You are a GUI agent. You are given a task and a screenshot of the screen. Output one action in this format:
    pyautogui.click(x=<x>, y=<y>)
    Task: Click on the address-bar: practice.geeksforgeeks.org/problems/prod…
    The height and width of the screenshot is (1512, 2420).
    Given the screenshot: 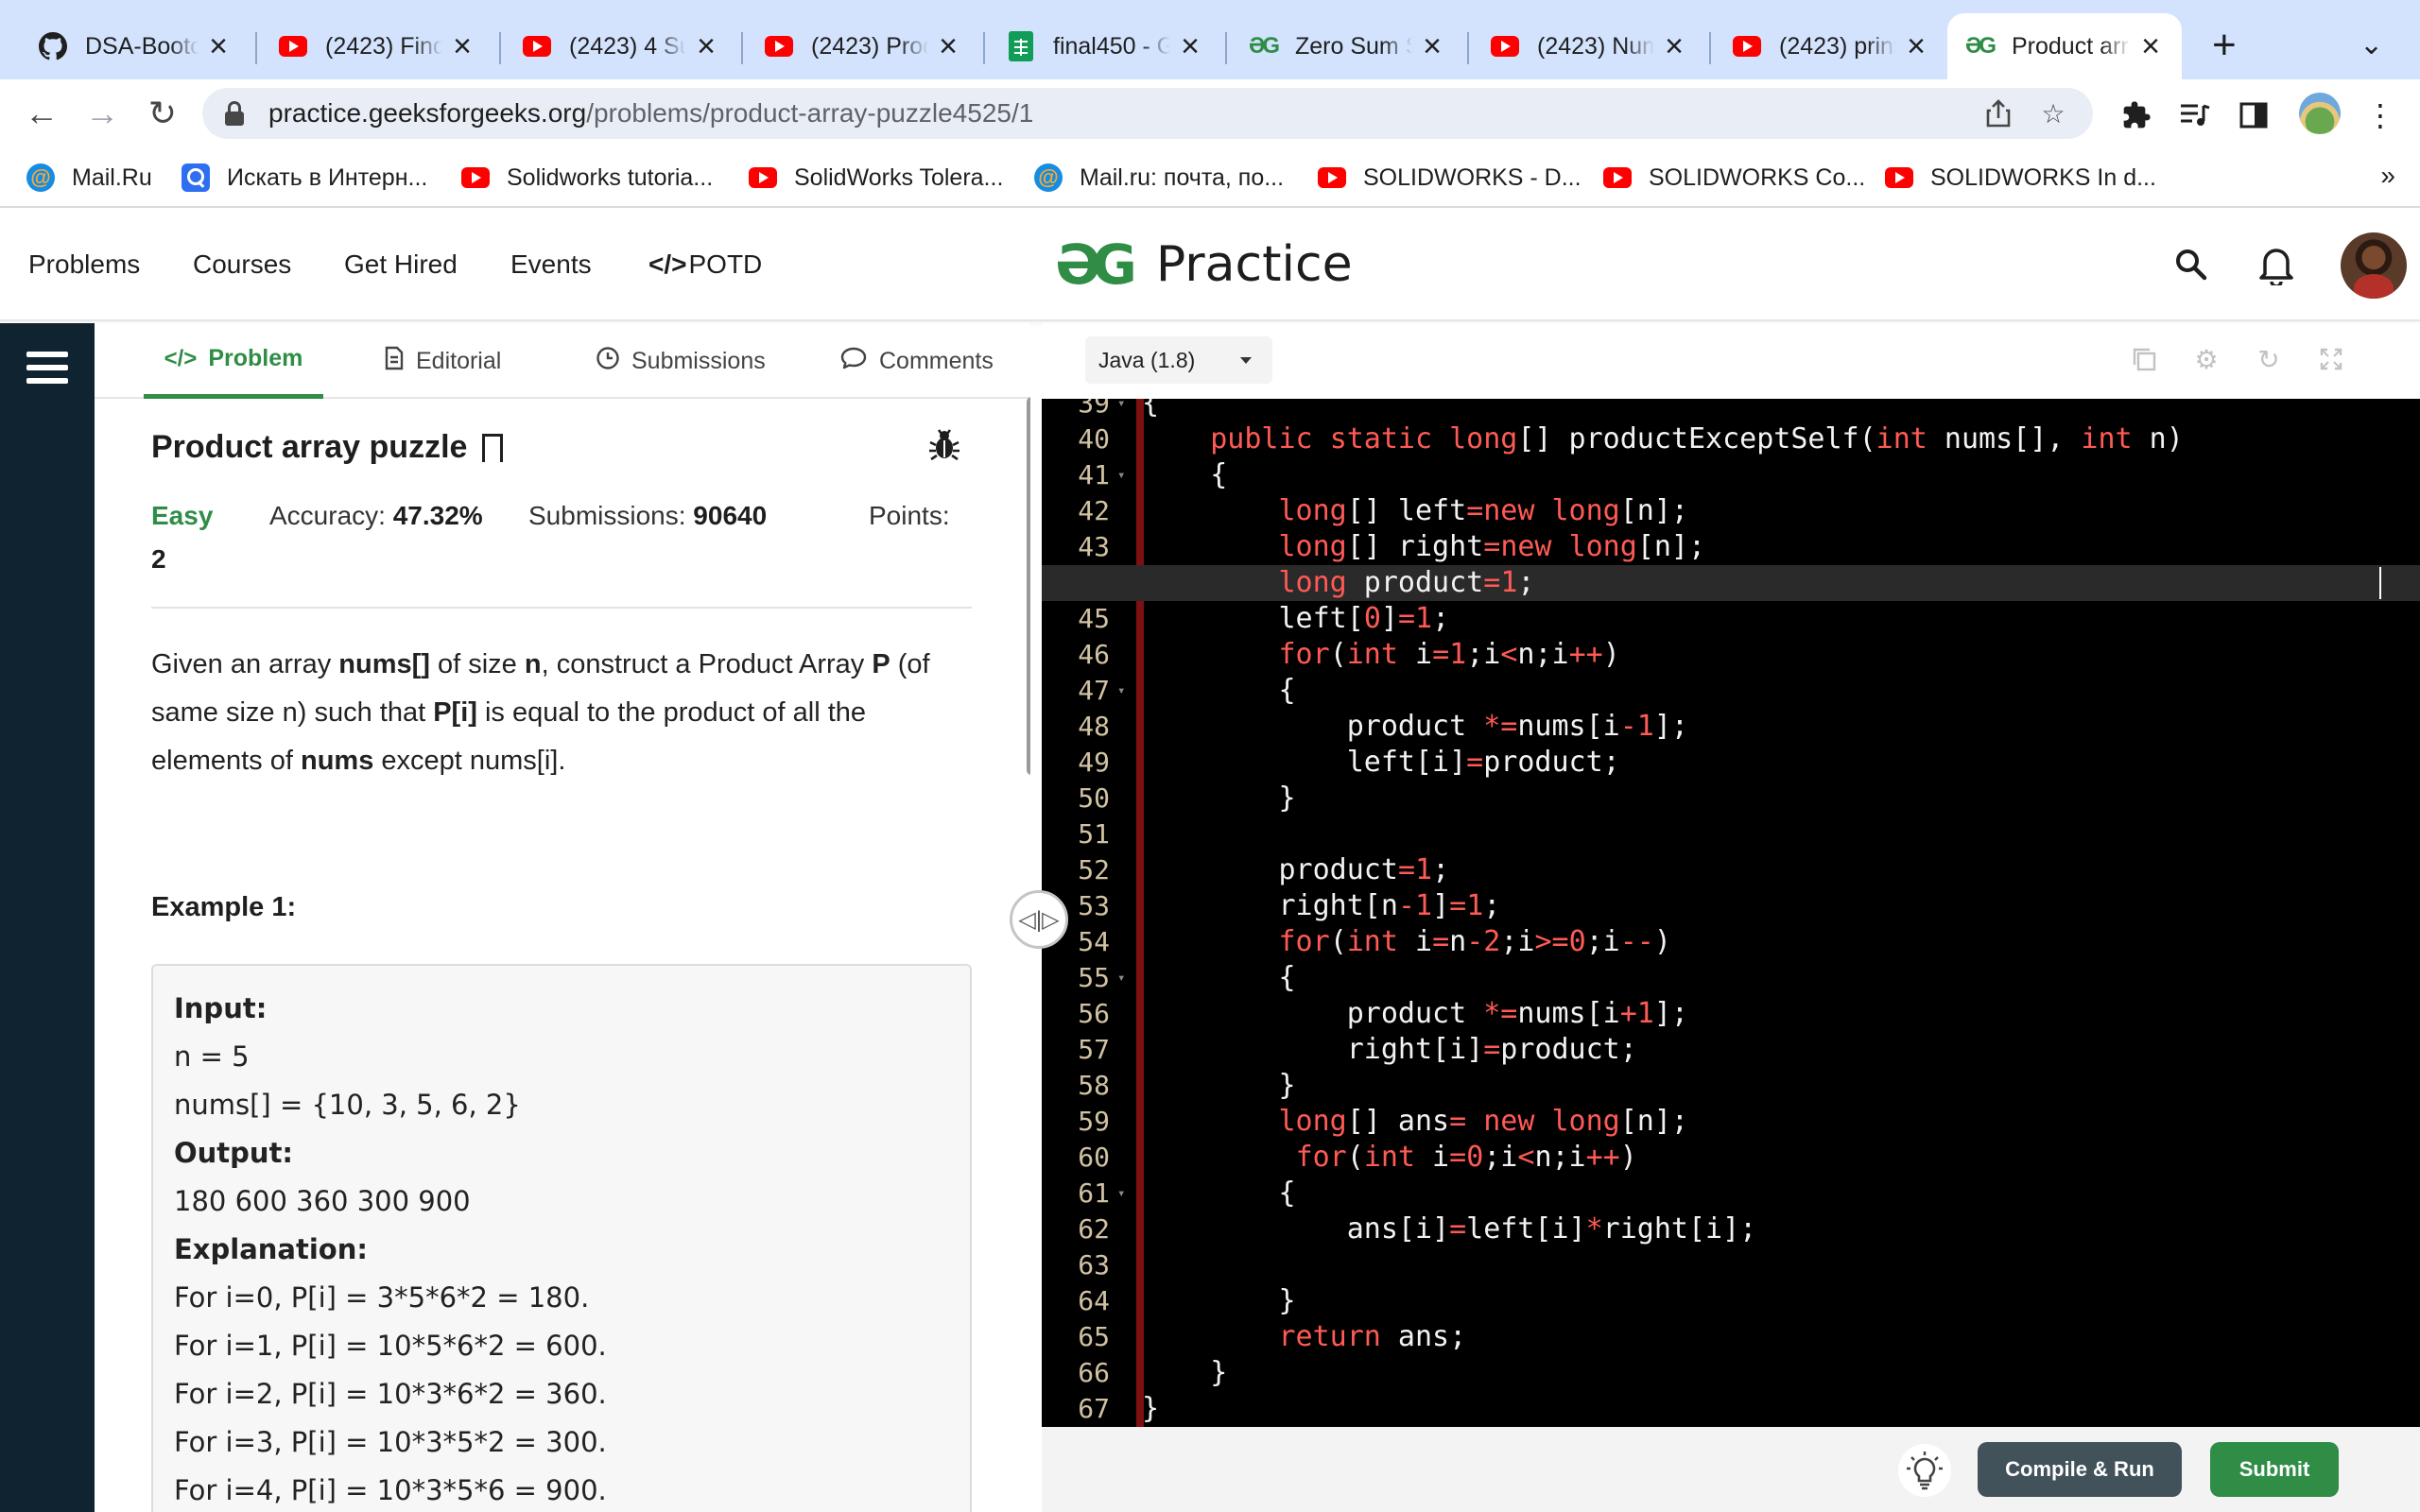 What is the action you would take?
    pyautogui.click(x=1147, y=113)
    